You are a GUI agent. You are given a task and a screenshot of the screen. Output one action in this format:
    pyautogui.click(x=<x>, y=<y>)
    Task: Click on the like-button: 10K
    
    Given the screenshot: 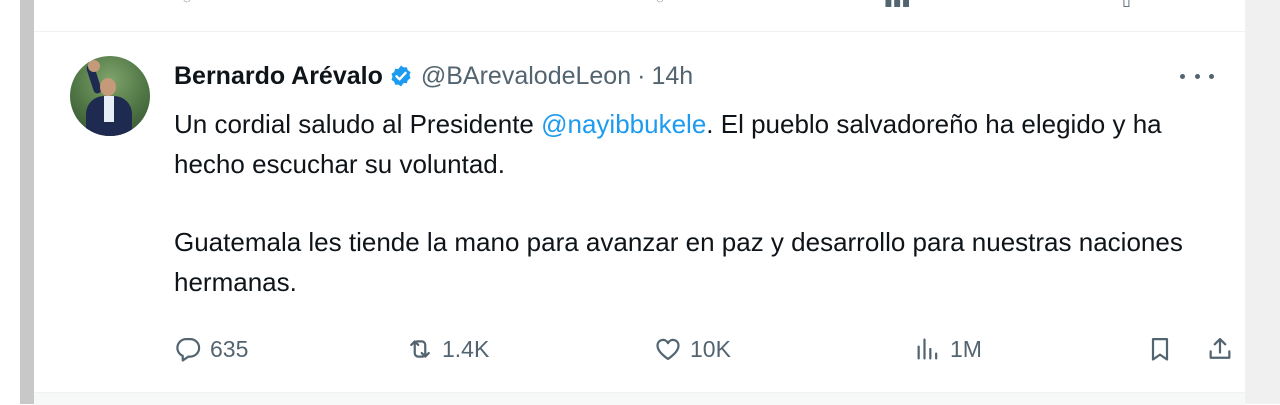 What is the action you would take?
    pyautogui.click(x=692, y=349)
    